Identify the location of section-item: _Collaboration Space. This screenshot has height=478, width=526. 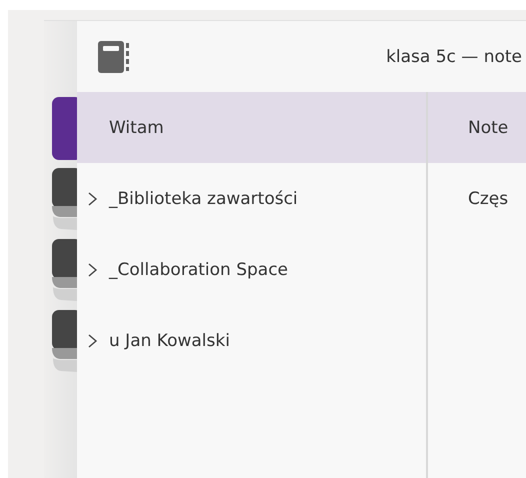
(252, 269).